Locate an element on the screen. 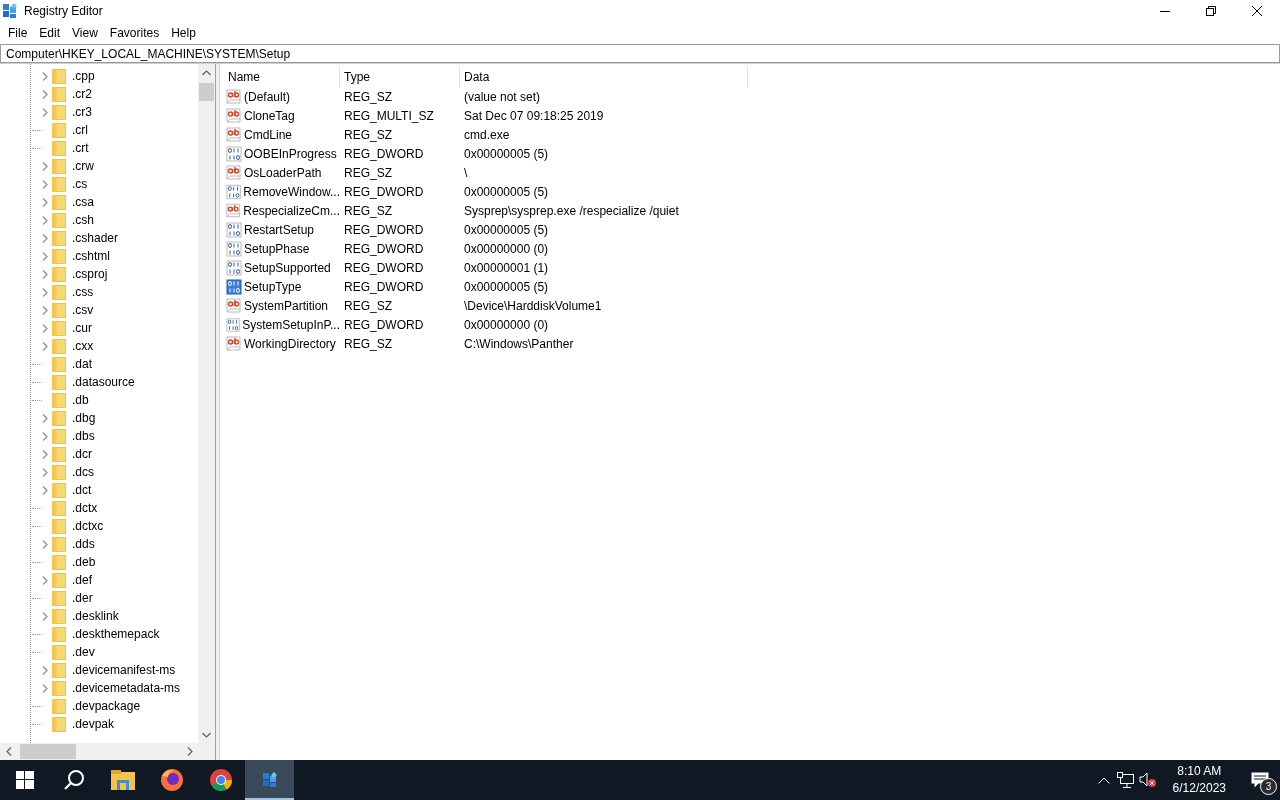  tree-item: .dcs is located at coordinates (83, 472).